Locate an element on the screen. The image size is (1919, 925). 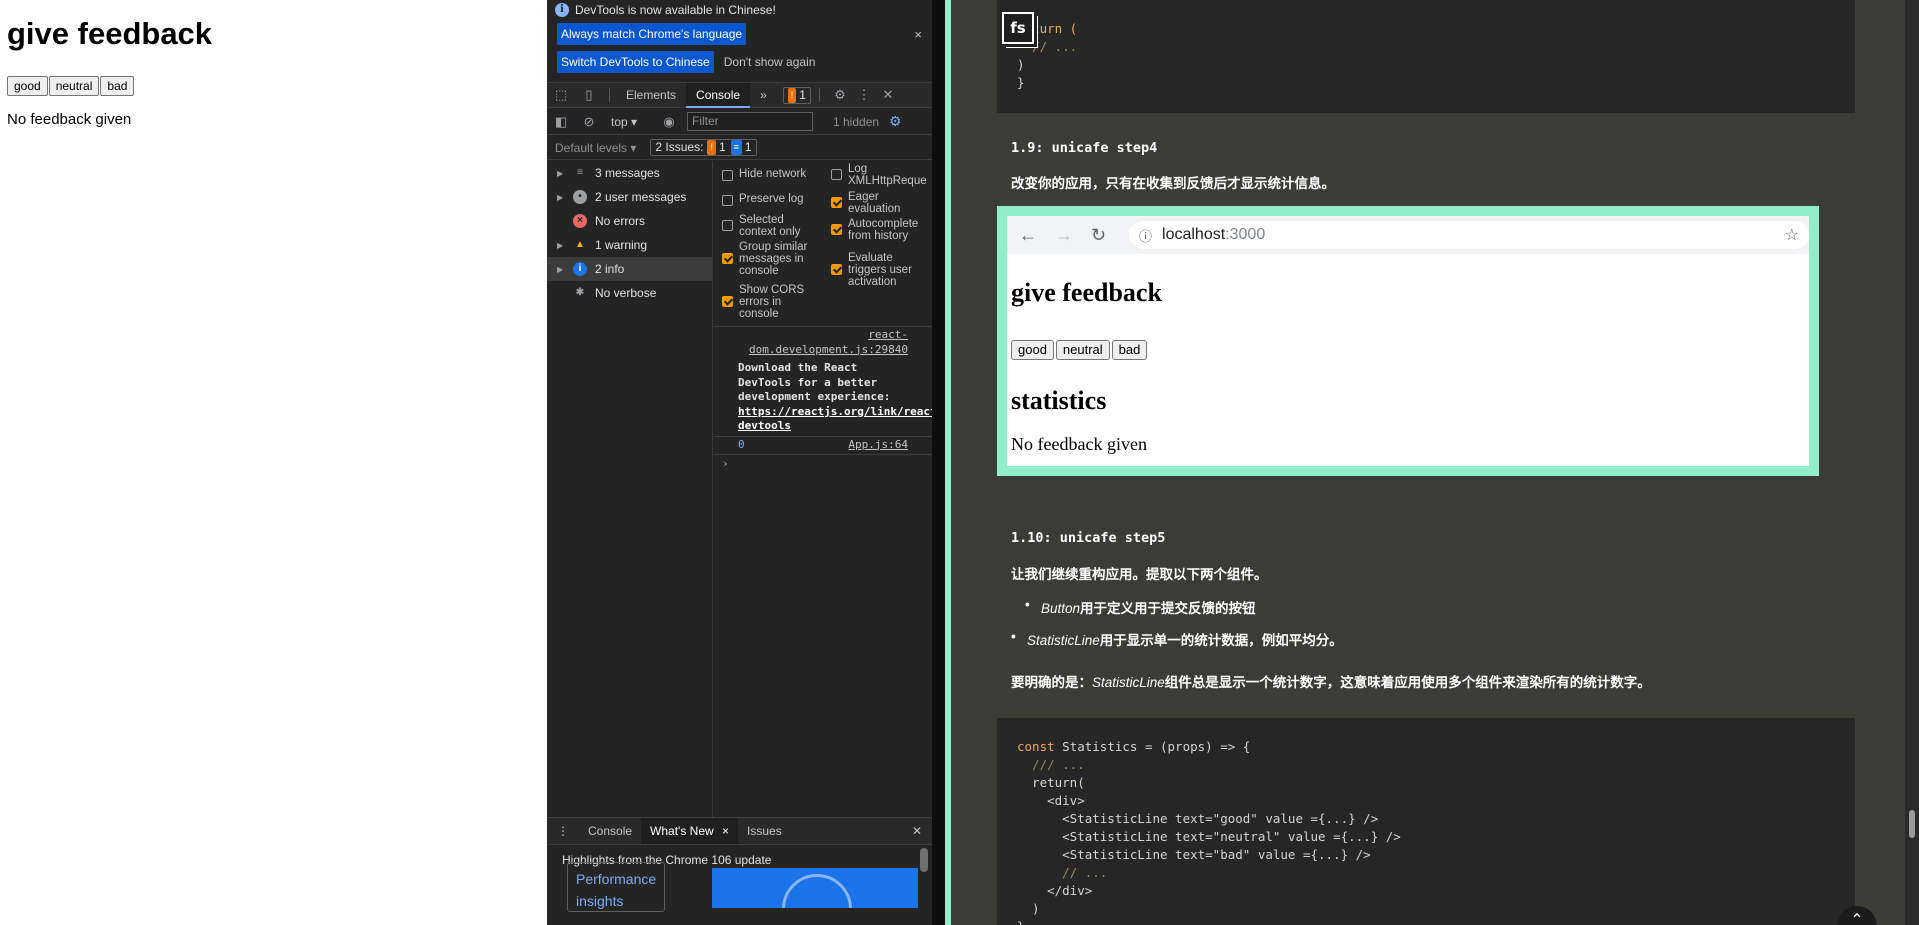
drawer-tab-whats-new: What's New × is located at coordinates (690, 831).